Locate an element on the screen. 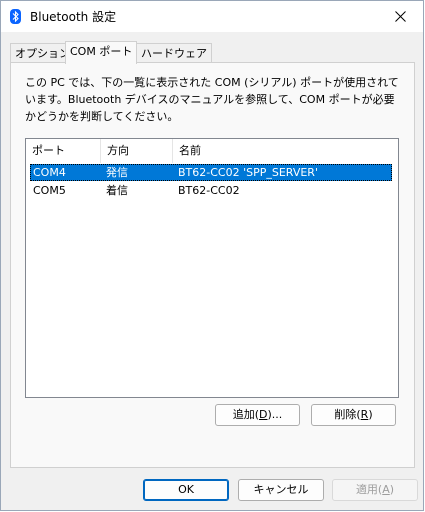 The width and height of the screenshot is (425, 512). apply-button-label: 適用( is located at coordinates (369, 489).